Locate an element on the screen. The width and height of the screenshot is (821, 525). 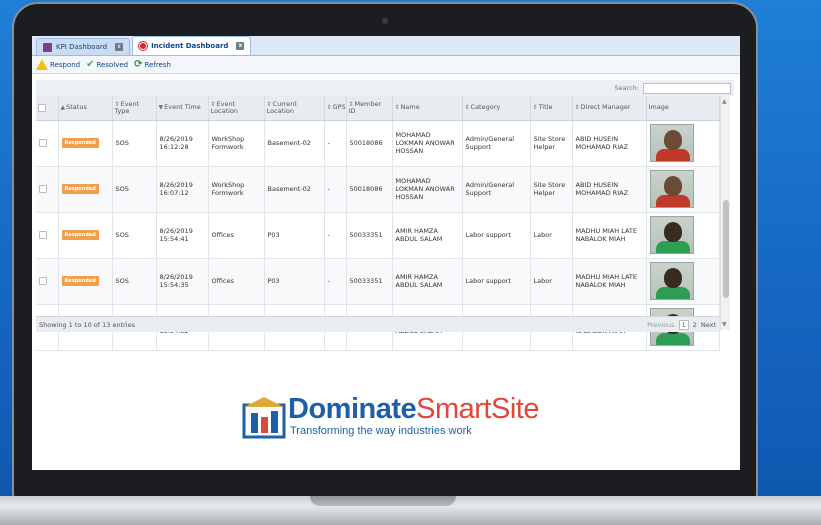
refresh-button: ⟳ Refresh is located at coordinates (152, 64).